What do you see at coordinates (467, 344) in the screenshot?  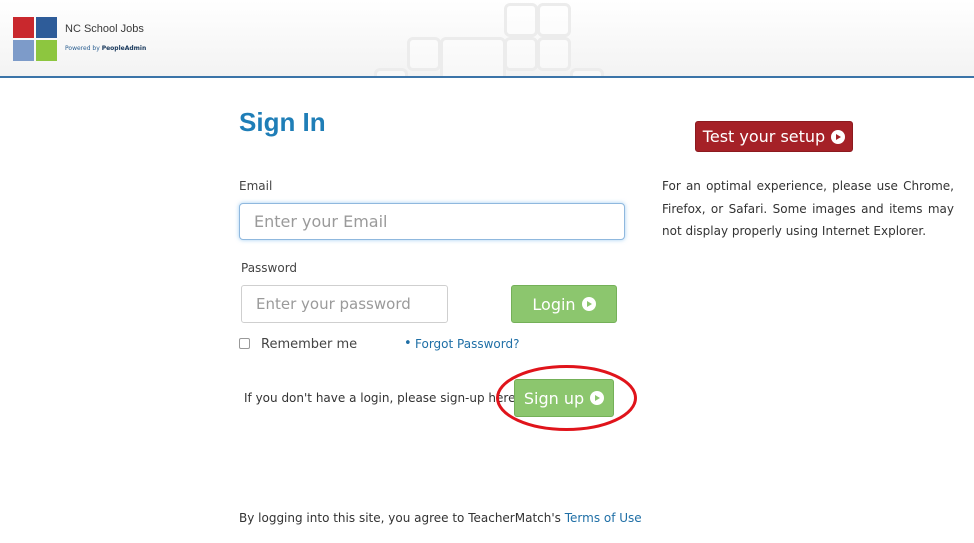 I see `forgot-password-link: Forgot Password?` at bounding box center [467, 344].